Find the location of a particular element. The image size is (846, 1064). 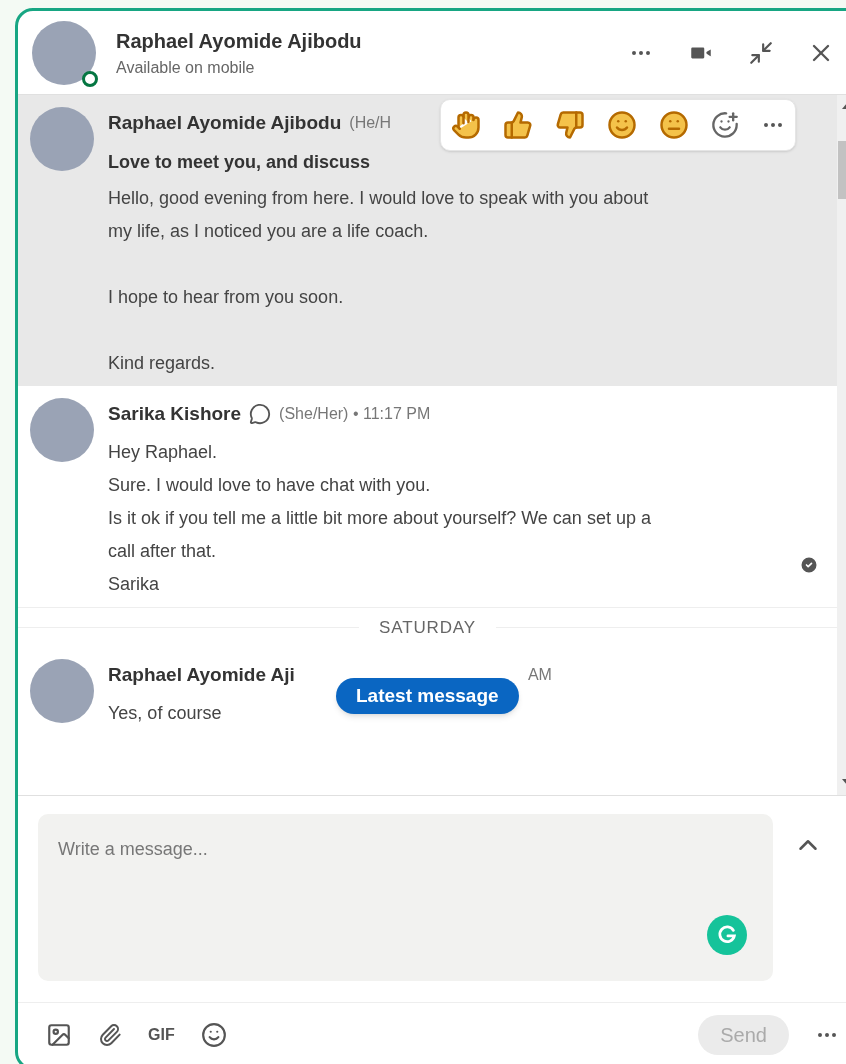

sender-name: Raphael Ayomide Aji is located at coordinates (201, 675).